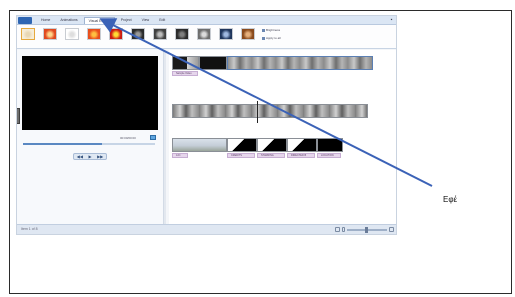 The height and width of the screenshot is (297, 515). I want to click on clip-3-selected, so click(300, 63).